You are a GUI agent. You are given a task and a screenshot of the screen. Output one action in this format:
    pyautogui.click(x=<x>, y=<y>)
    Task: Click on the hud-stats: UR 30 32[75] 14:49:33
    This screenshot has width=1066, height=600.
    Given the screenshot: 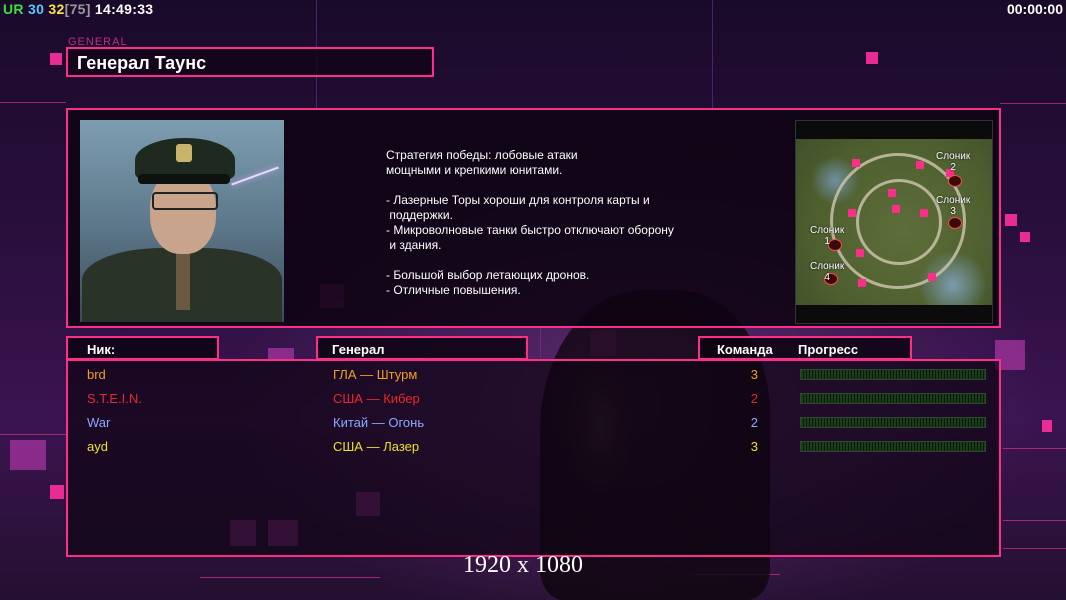 What is the action you would take?
    pyautogui.click(x=78, y=9)
    